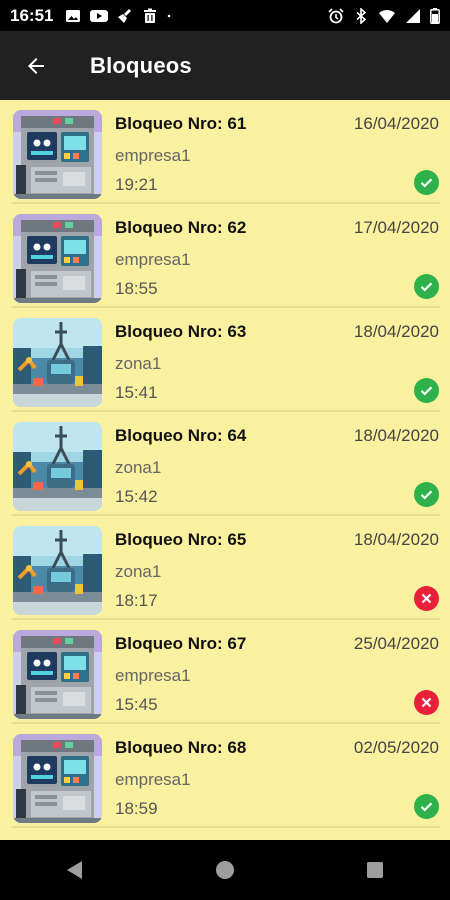 This screenshot has width=450, height=900. I want to click on trash-icon, so click(150, 15).